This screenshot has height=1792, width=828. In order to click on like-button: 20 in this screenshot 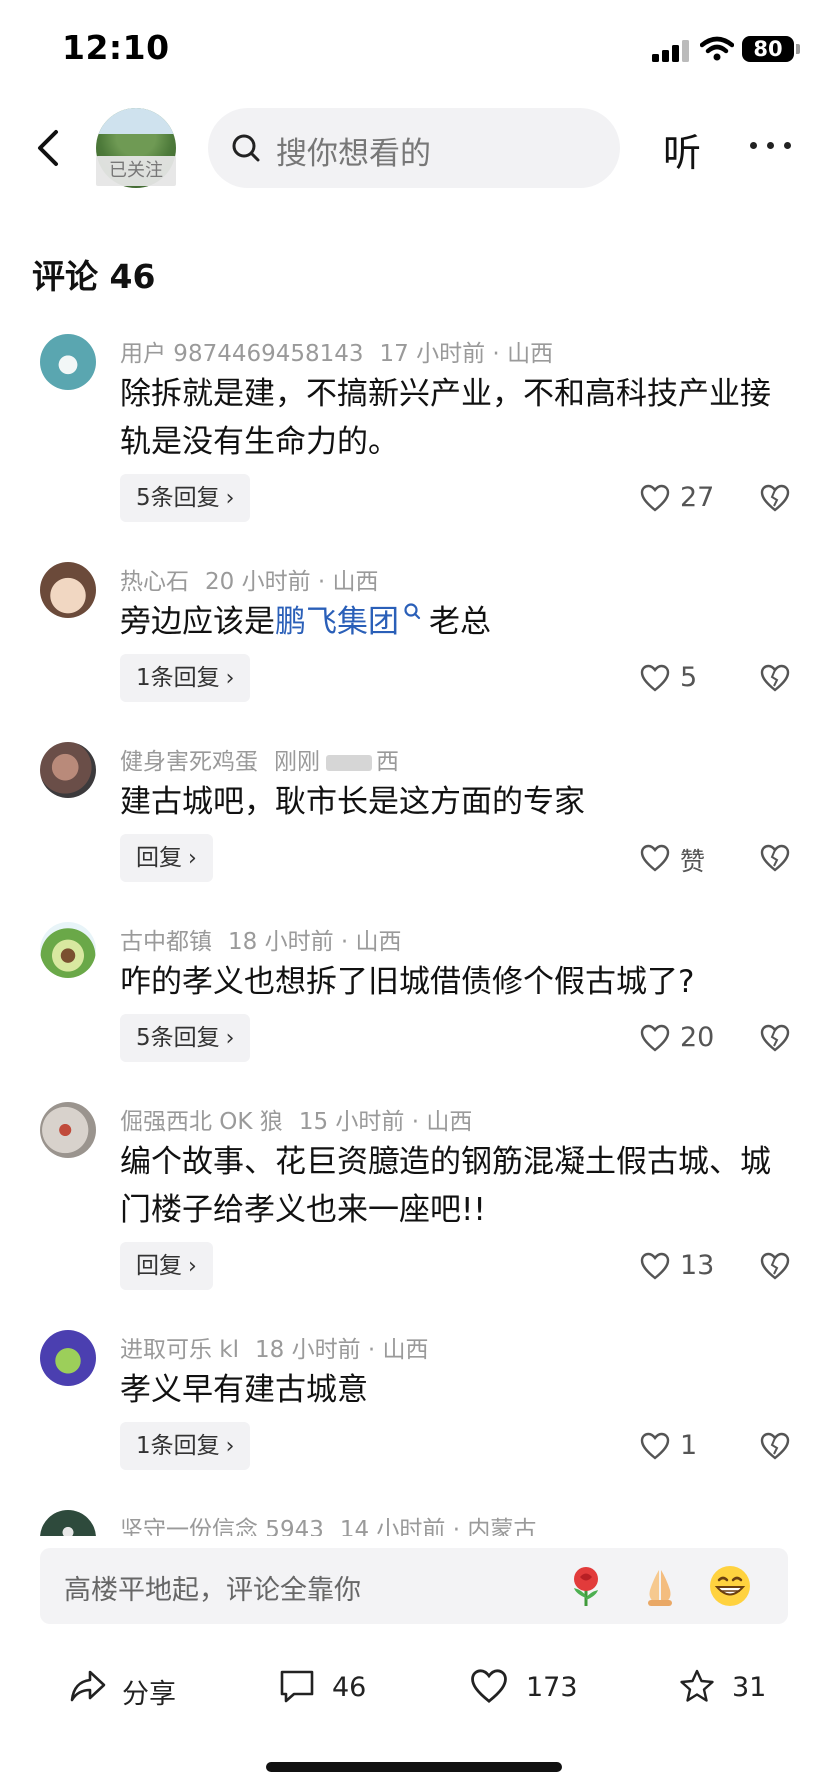, I will do `click(690, 1038)`.